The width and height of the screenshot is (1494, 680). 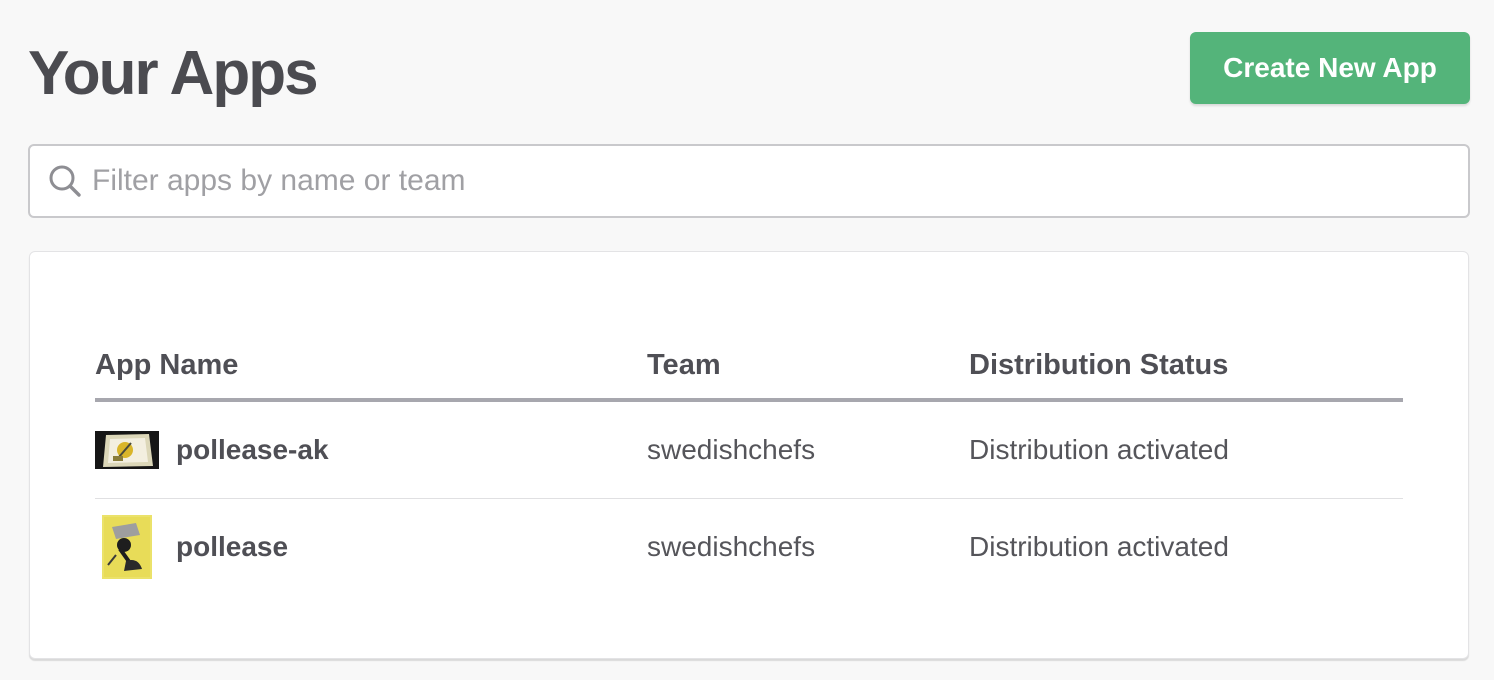 I want to click on column-header-team: Team, so click(x=808, y=367).